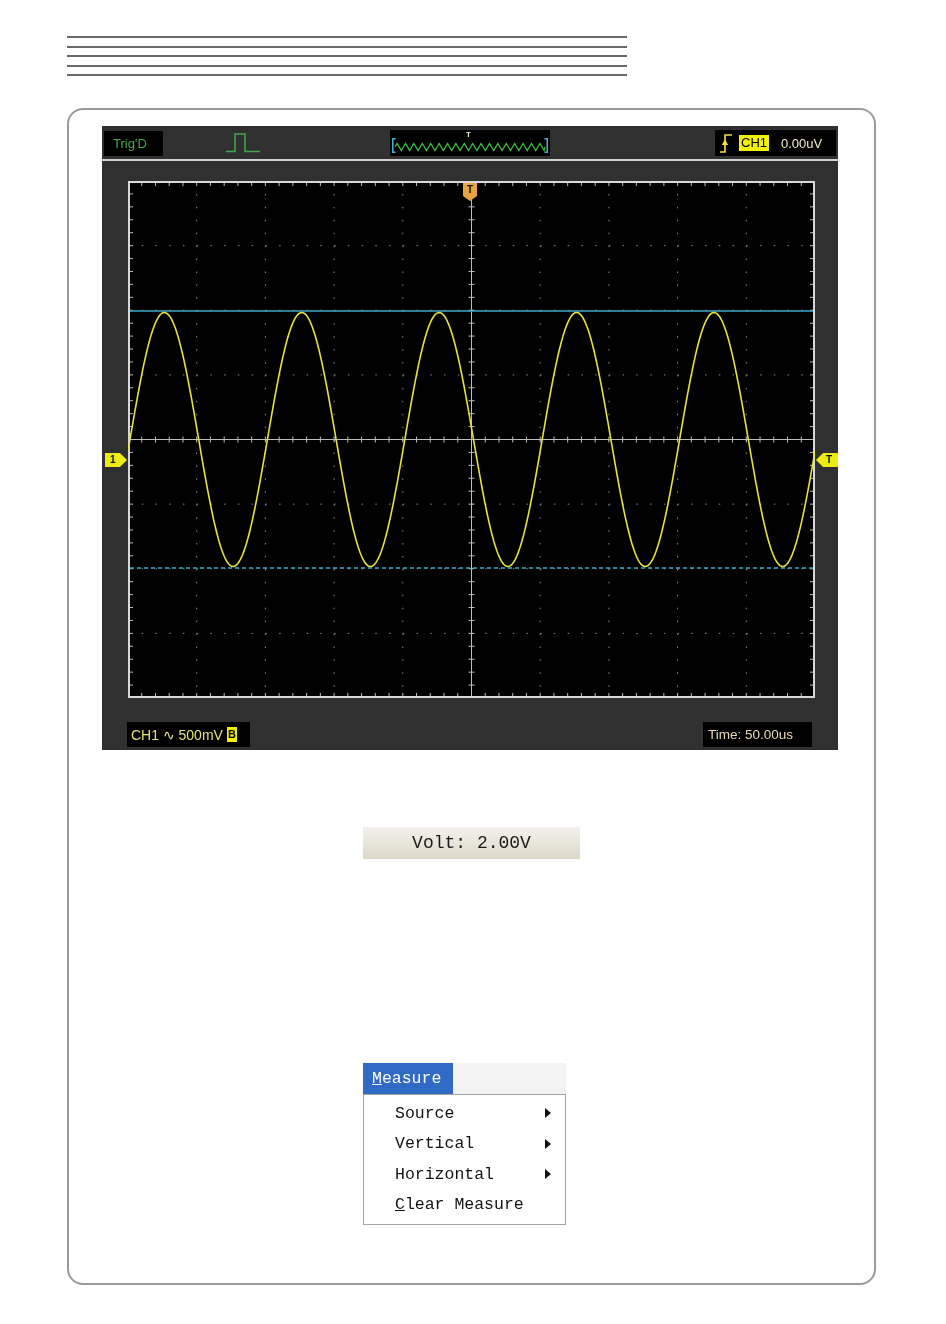 This screenshot has width=946, height=1324. What do you see at coordinates (464, 1174) in the screenshot?
I see `menu-item: Horizontal` at bounding box center [464, 1174].